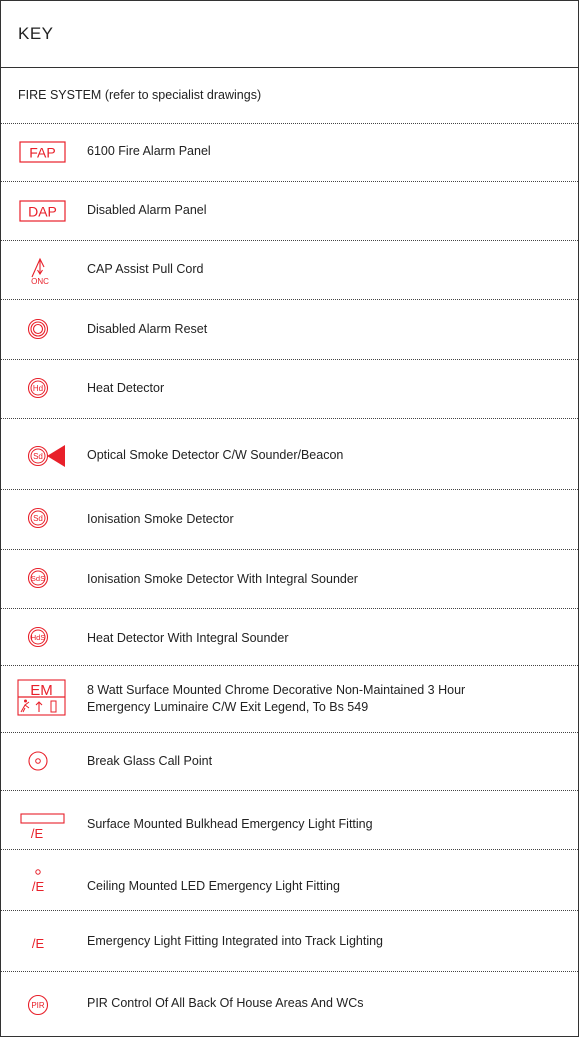 The height and width of the screenshot is (1037, 579). Describe the element at coordinates (38, 637) in the screenshot. I see `symbol-text: HdS` at that location.